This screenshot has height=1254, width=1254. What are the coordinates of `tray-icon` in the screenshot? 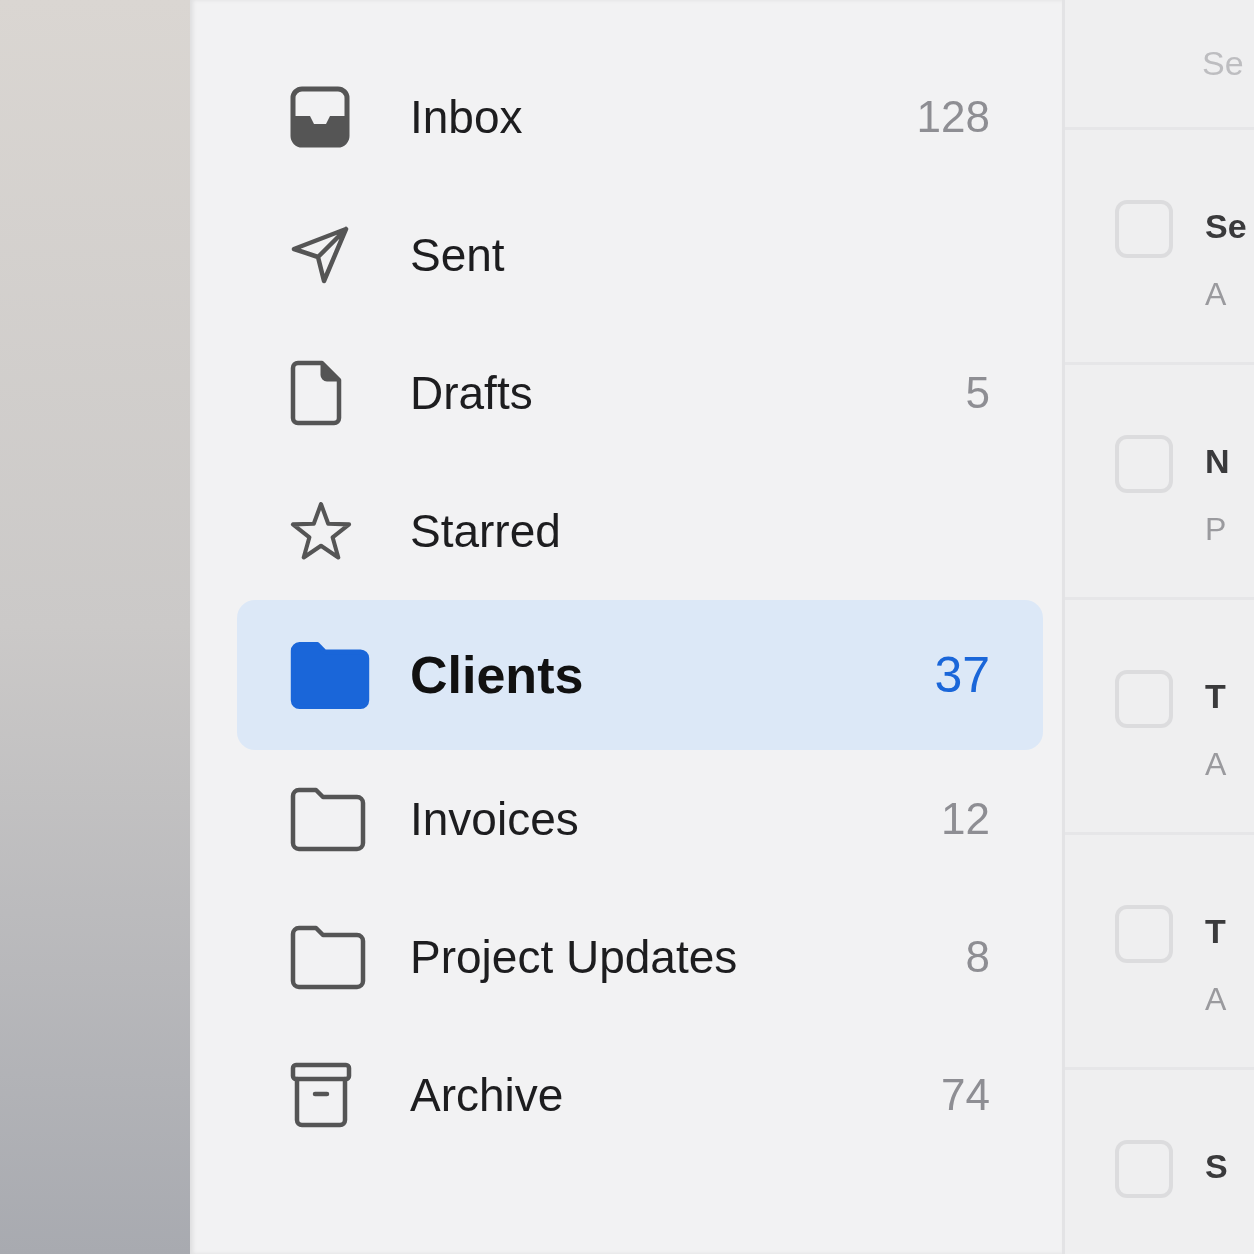 It's located at (320, 117).